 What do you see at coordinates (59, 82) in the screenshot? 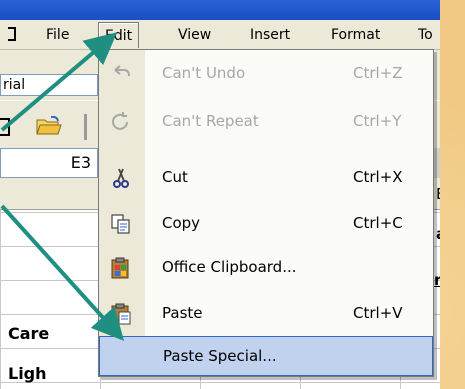
I see `arrow-to-edit-menu` at bounding box center [59, 82].